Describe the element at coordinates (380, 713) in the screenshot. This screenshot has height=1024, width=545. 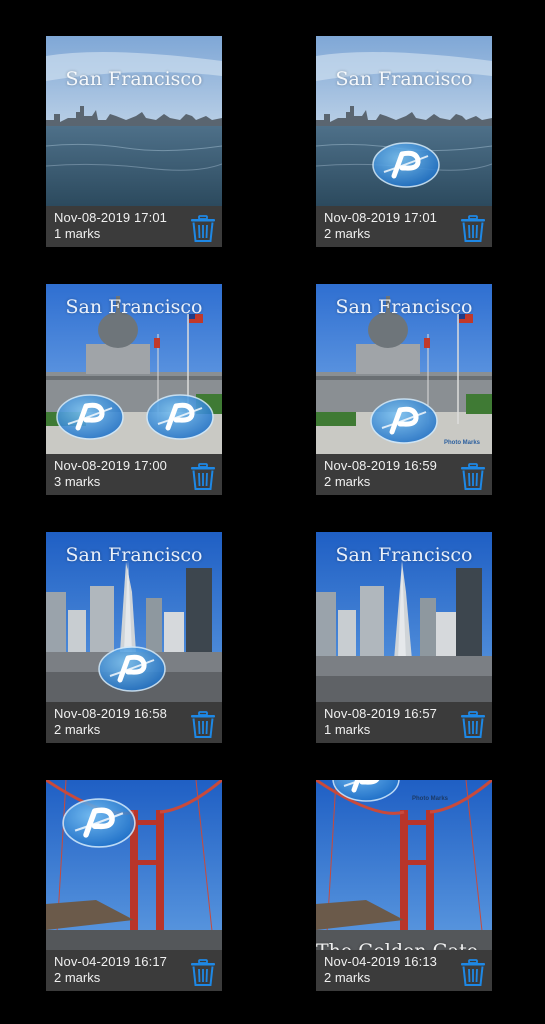
I see `photo-date: Nov-08-2019 16:57` at that location.